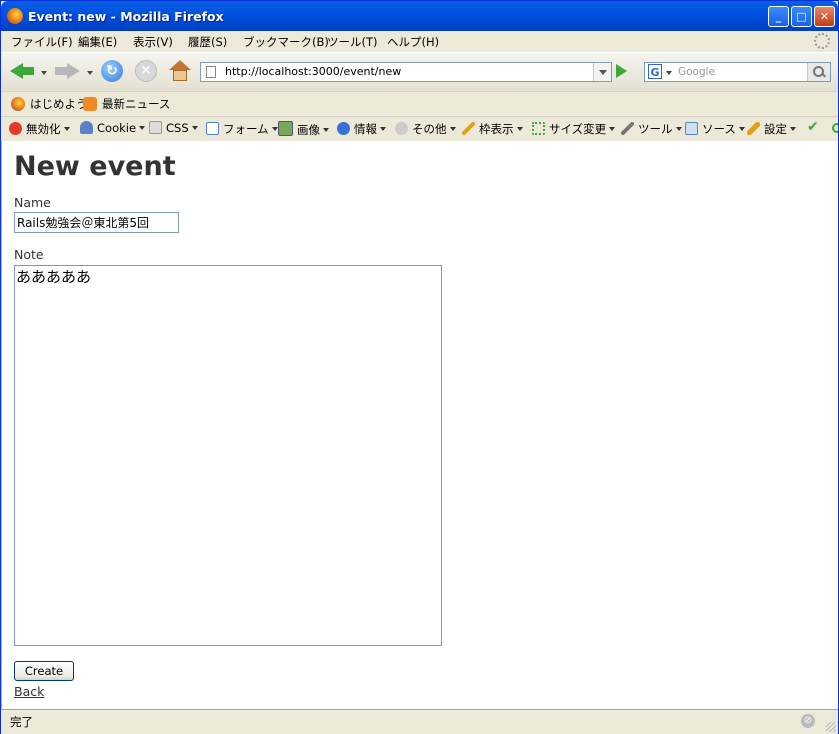  Describe the element at coordinates (97, 42) in the screenshot. I see `menu-edit: 編集(E)` at that location.